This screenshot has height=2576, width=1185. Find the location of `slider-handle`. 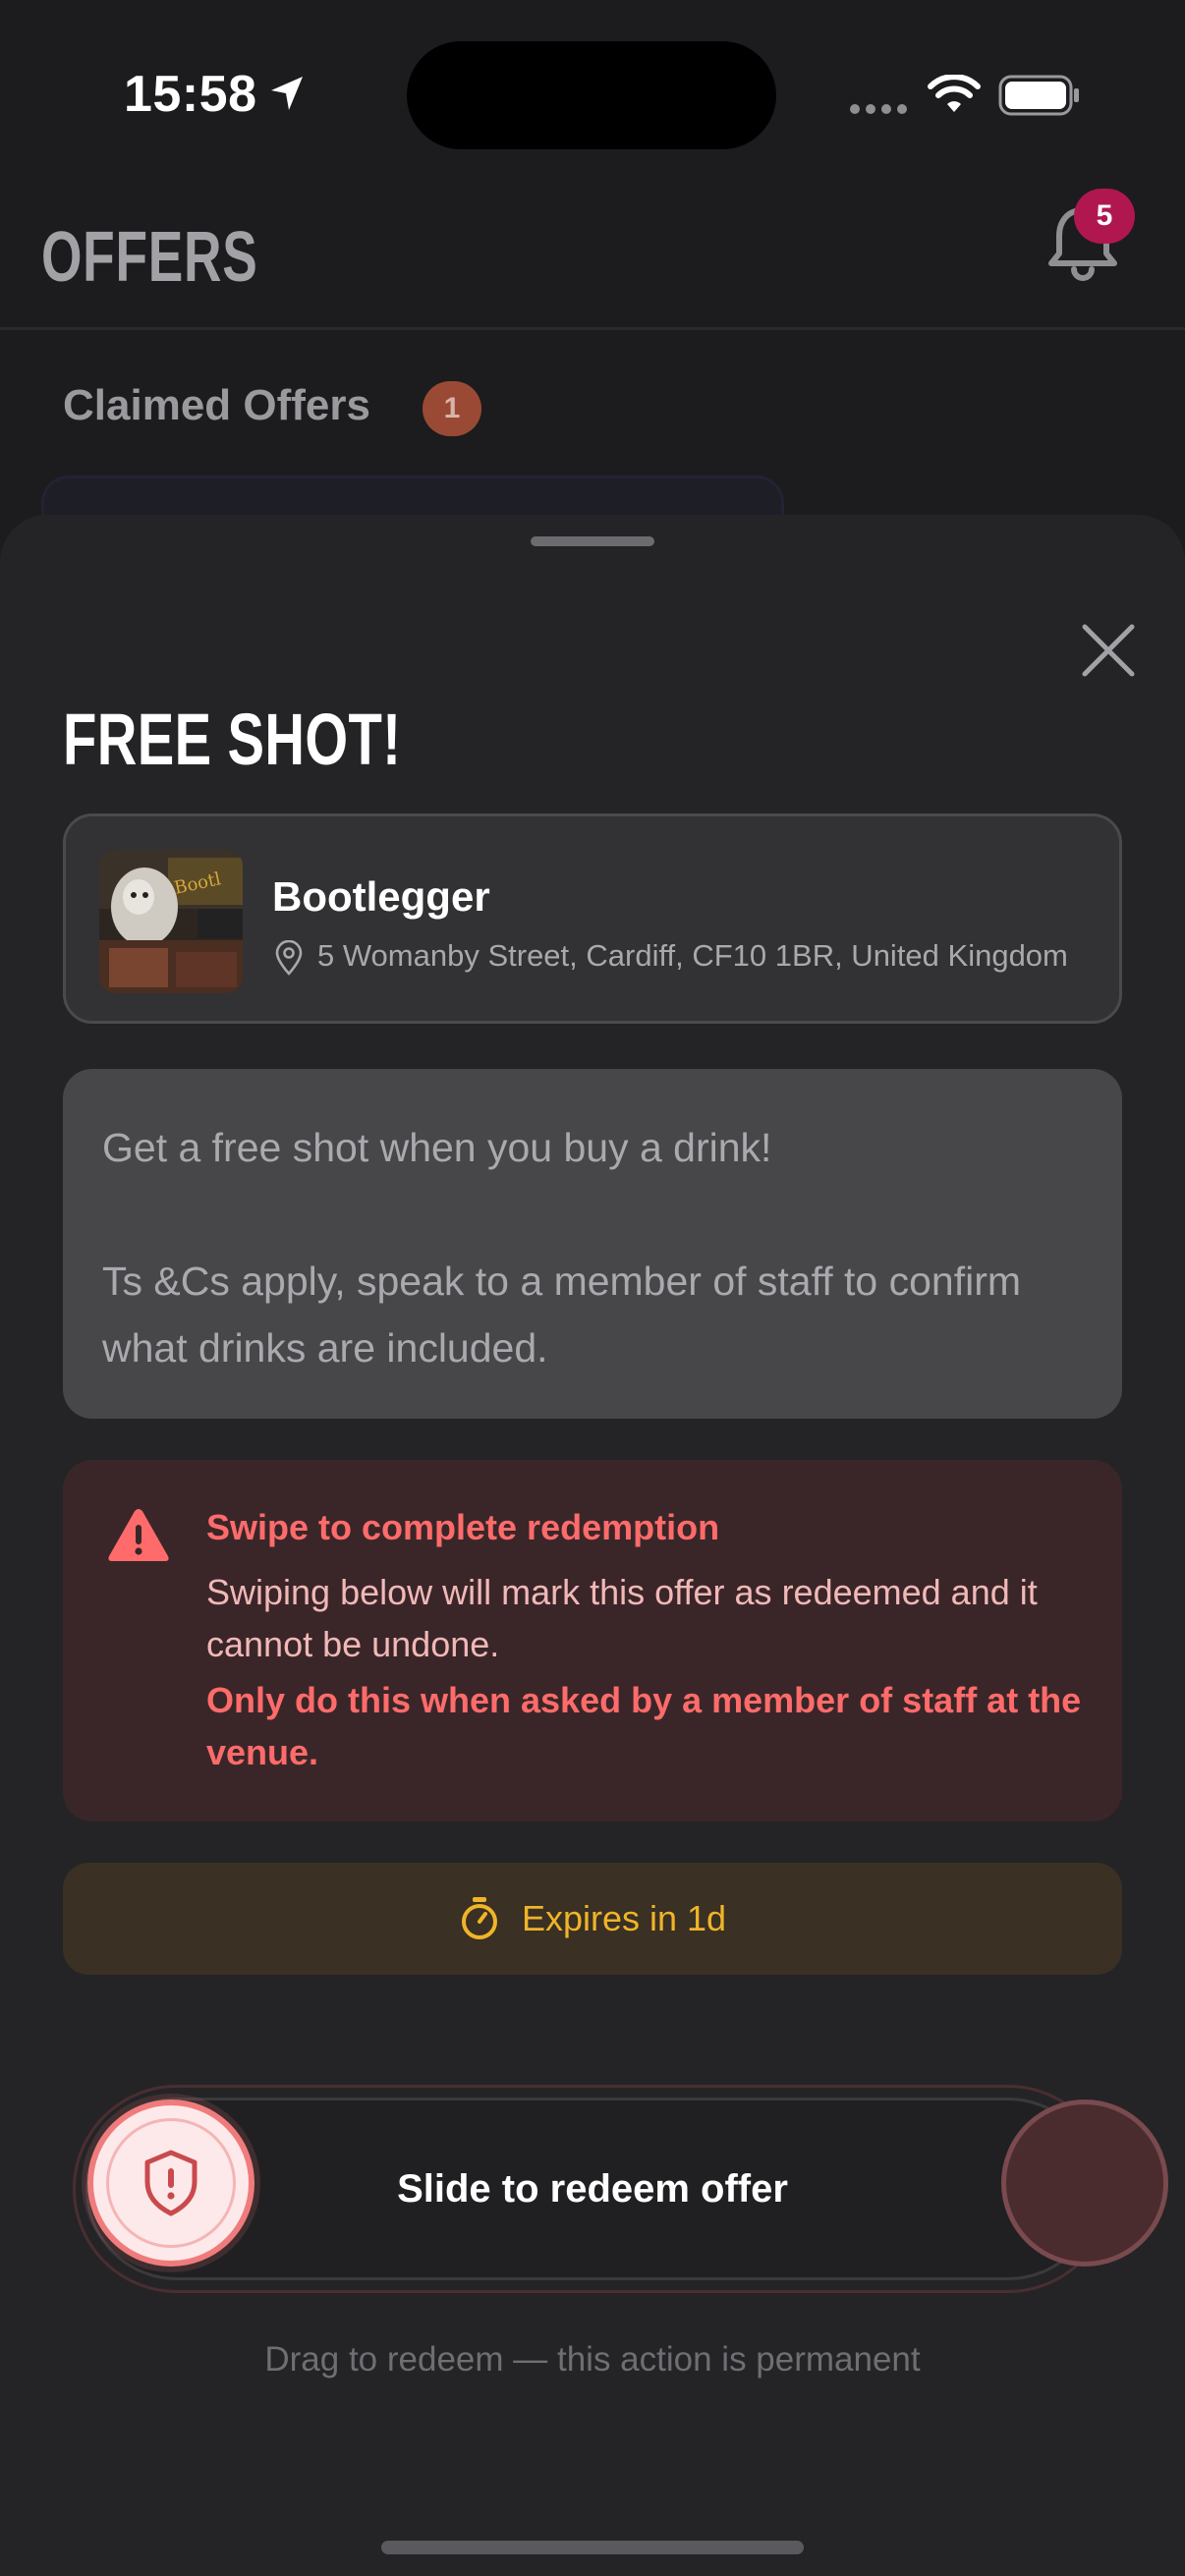

slider-handle is located at coordinates (170, 2183).